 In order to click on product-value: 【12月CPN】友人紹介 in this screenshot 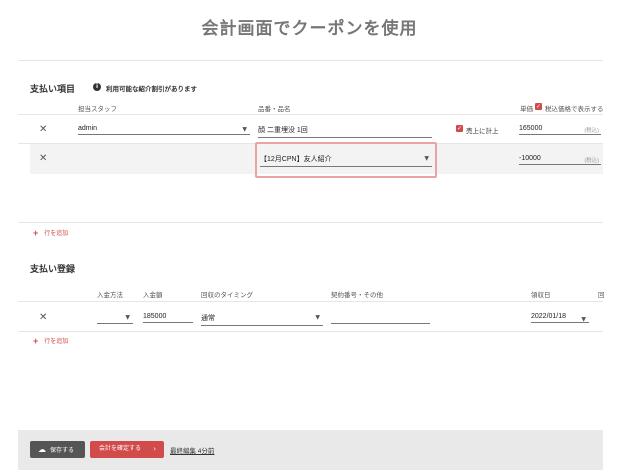, I will do `click(296, 159)`.